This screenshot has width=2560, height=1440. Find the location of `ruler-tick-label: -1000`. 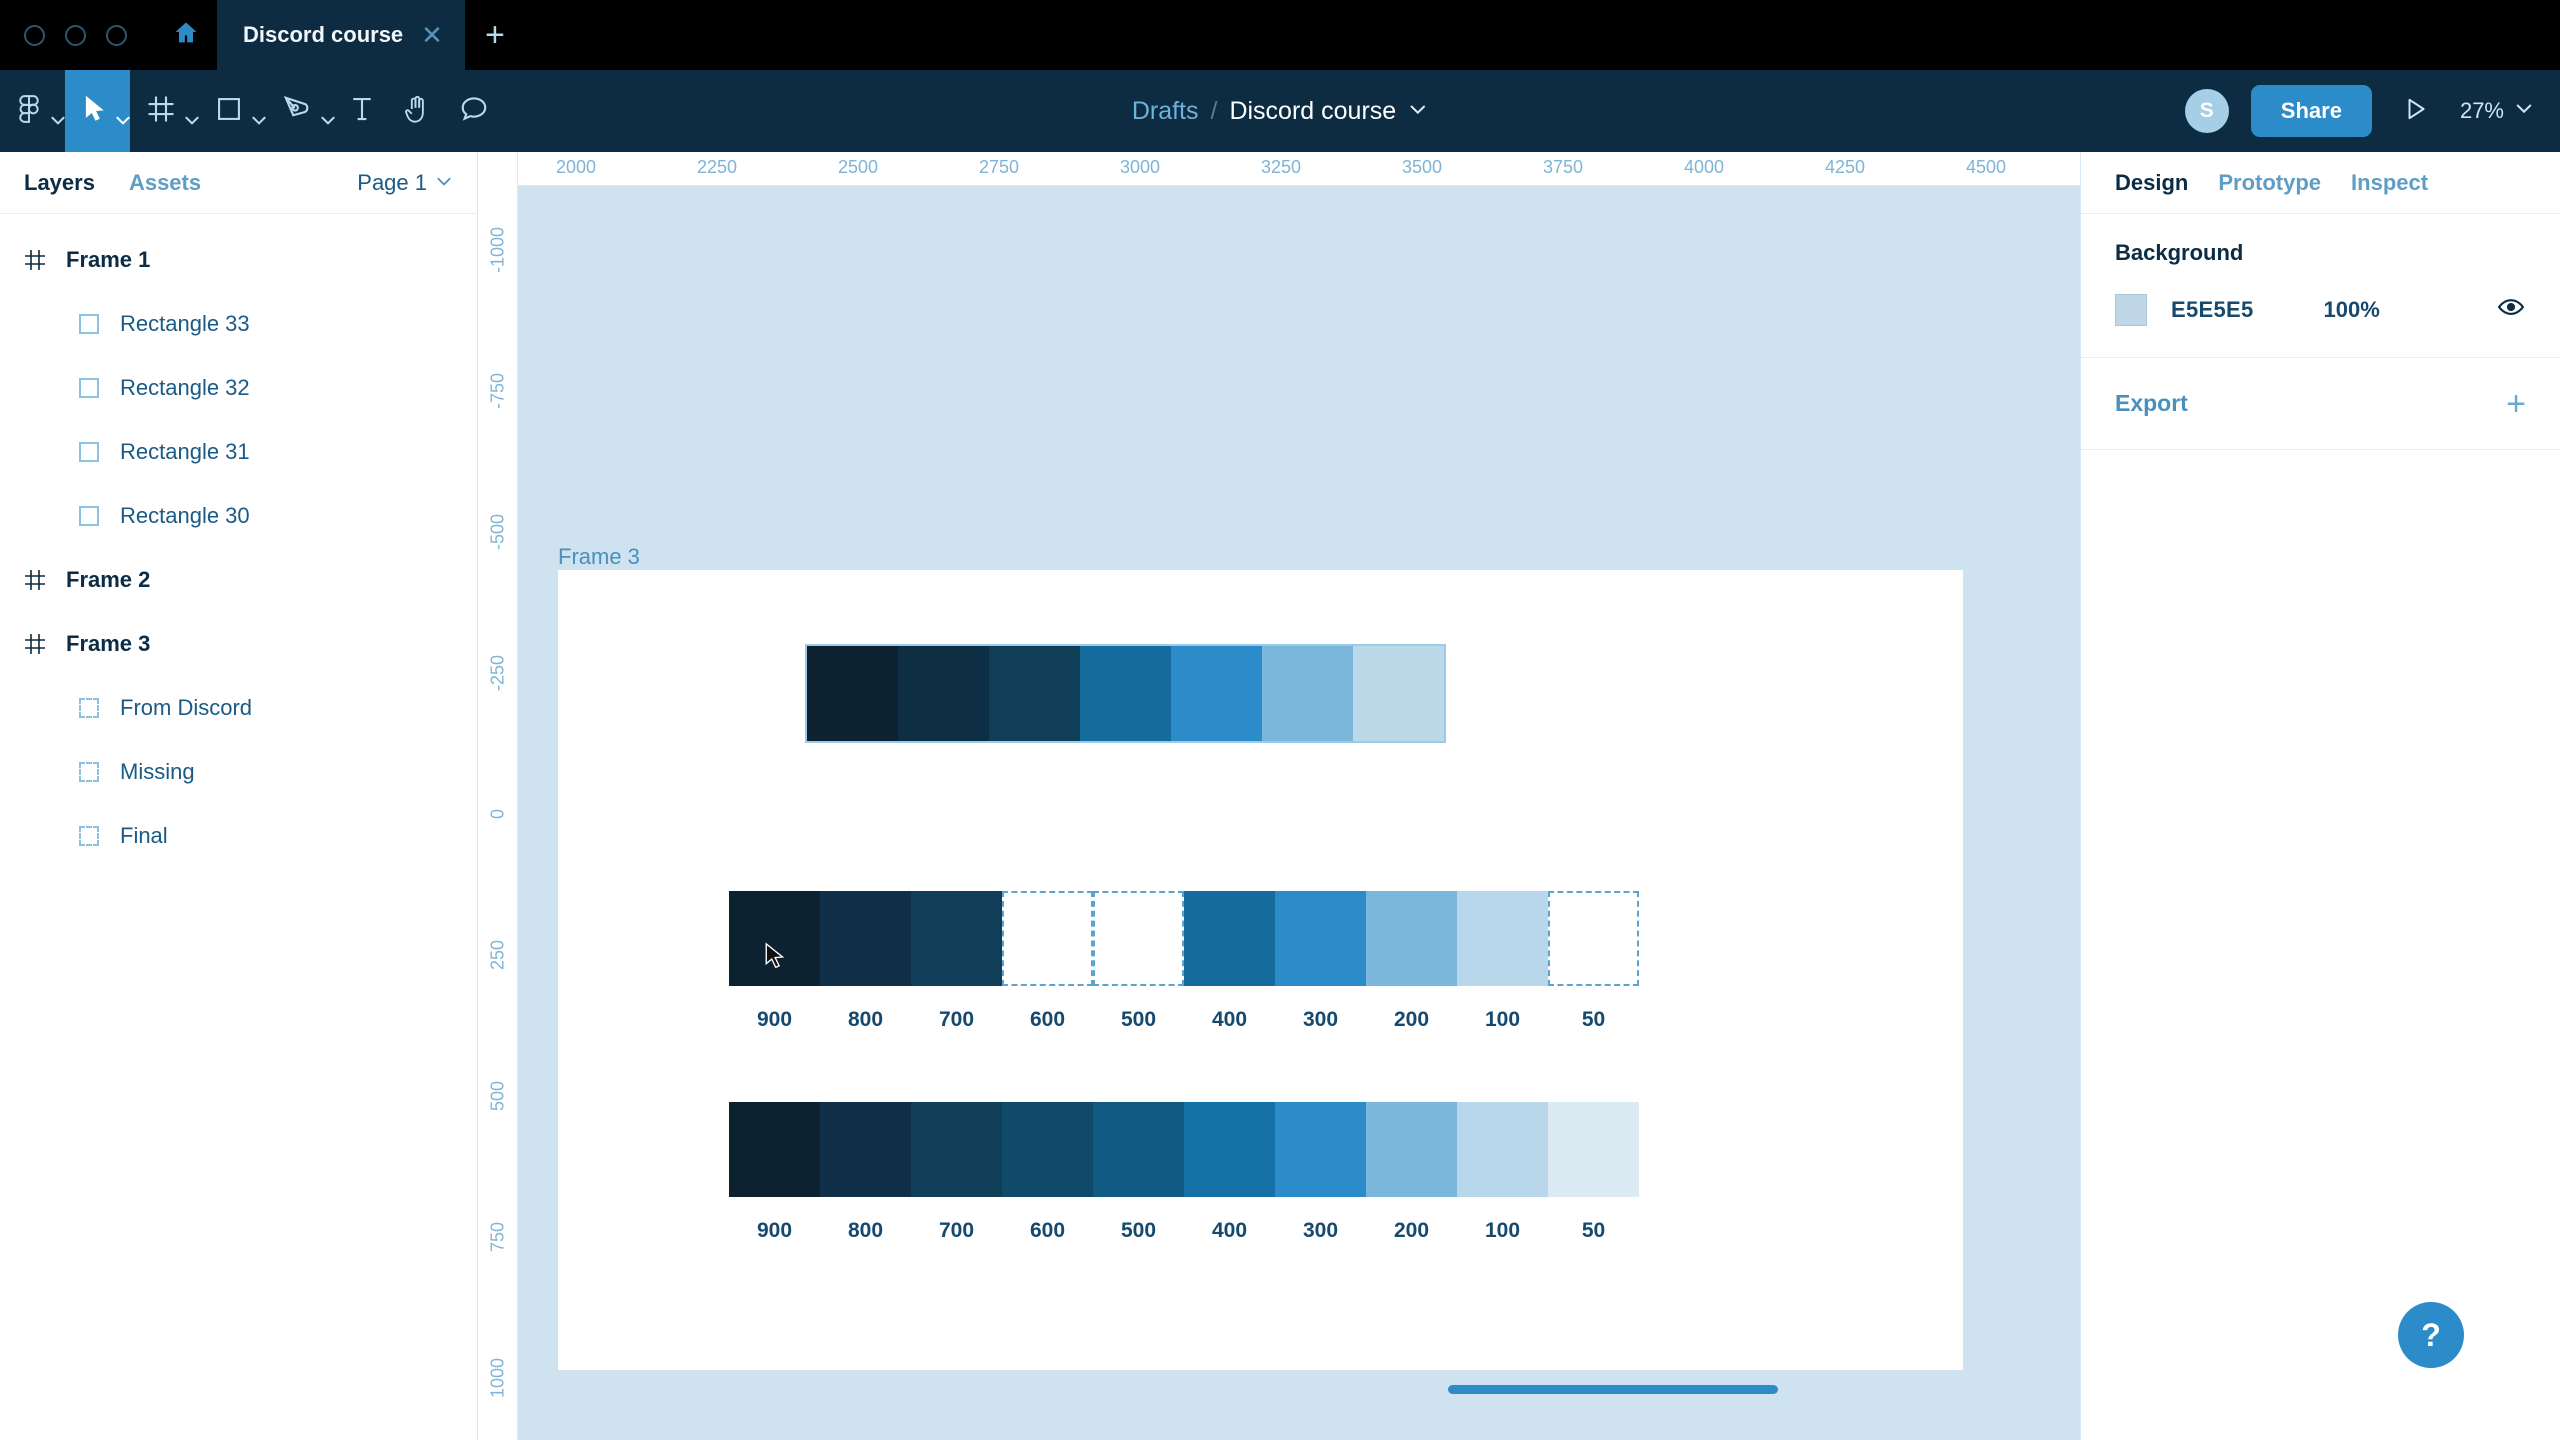

ruler-tick-label: -1000 is located at coordinates (497, 250).